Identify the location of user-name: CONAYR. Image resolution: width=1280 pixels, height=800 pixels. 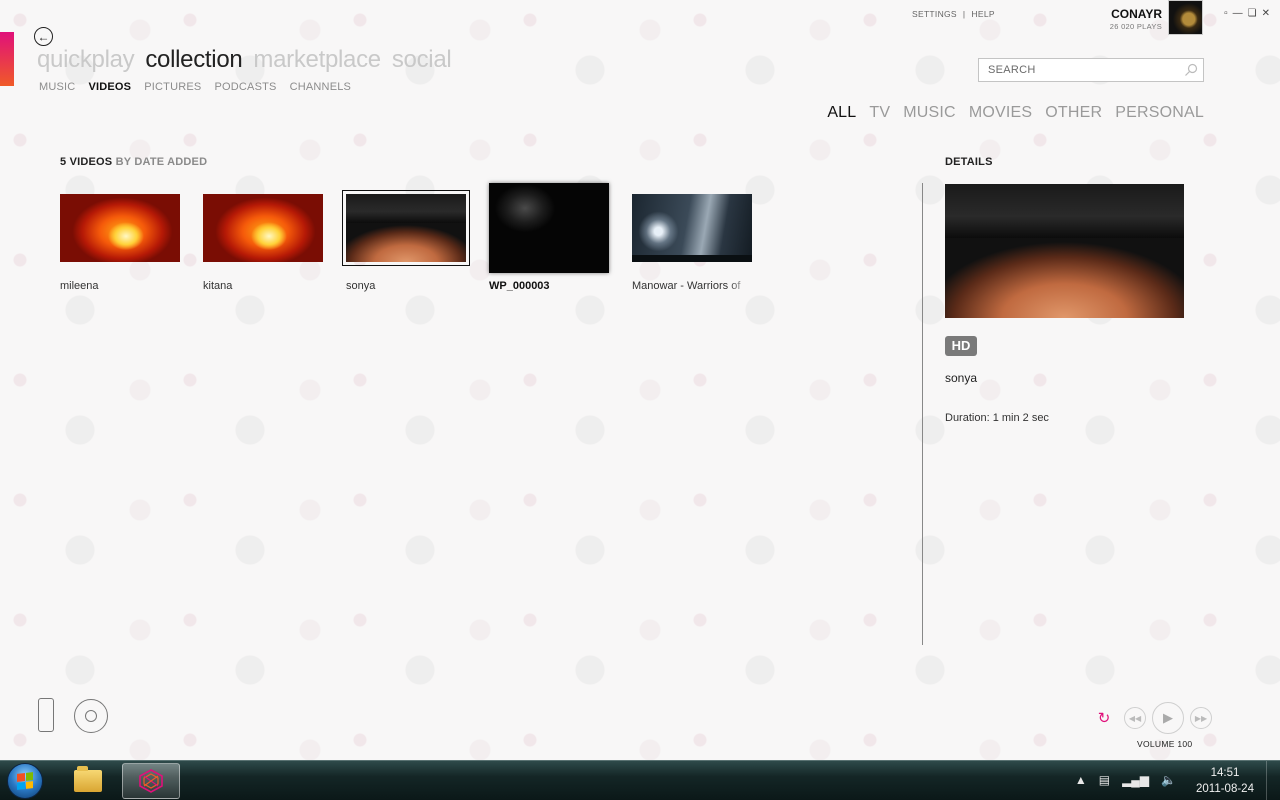
(1136, 14).